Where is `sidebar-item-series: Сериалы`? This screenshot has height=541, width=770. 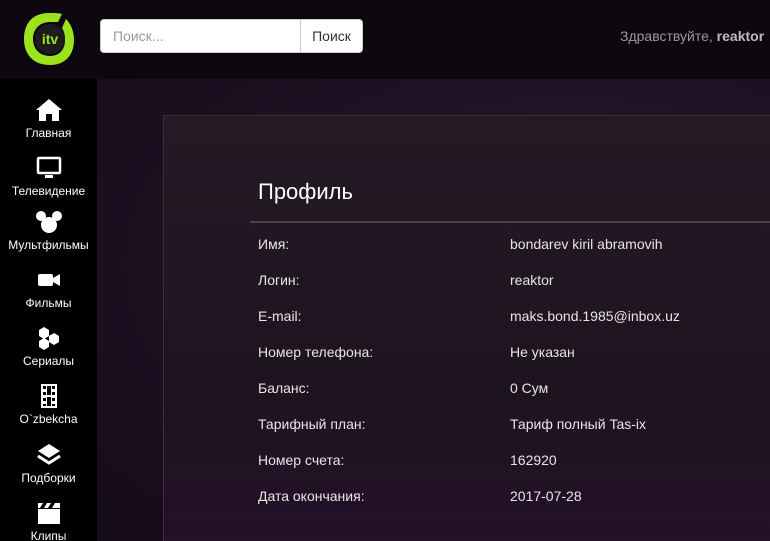
sidebar-item-series: Сериалы is located at coordinates (48, 351).